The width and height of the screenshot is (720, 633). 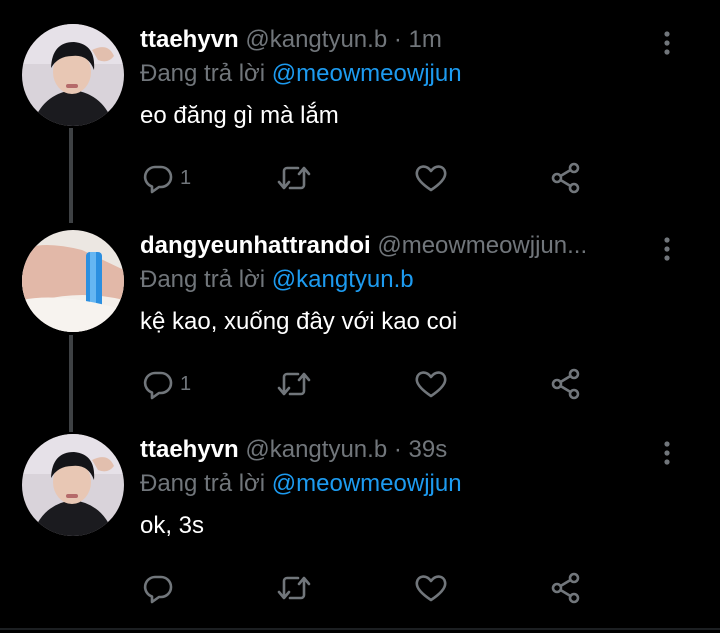 What do you see at coordinates (239, 115) in the screenshot?
I see `tweet-text: eo đăng gì mà lắm` at bounding box center [239, 115].